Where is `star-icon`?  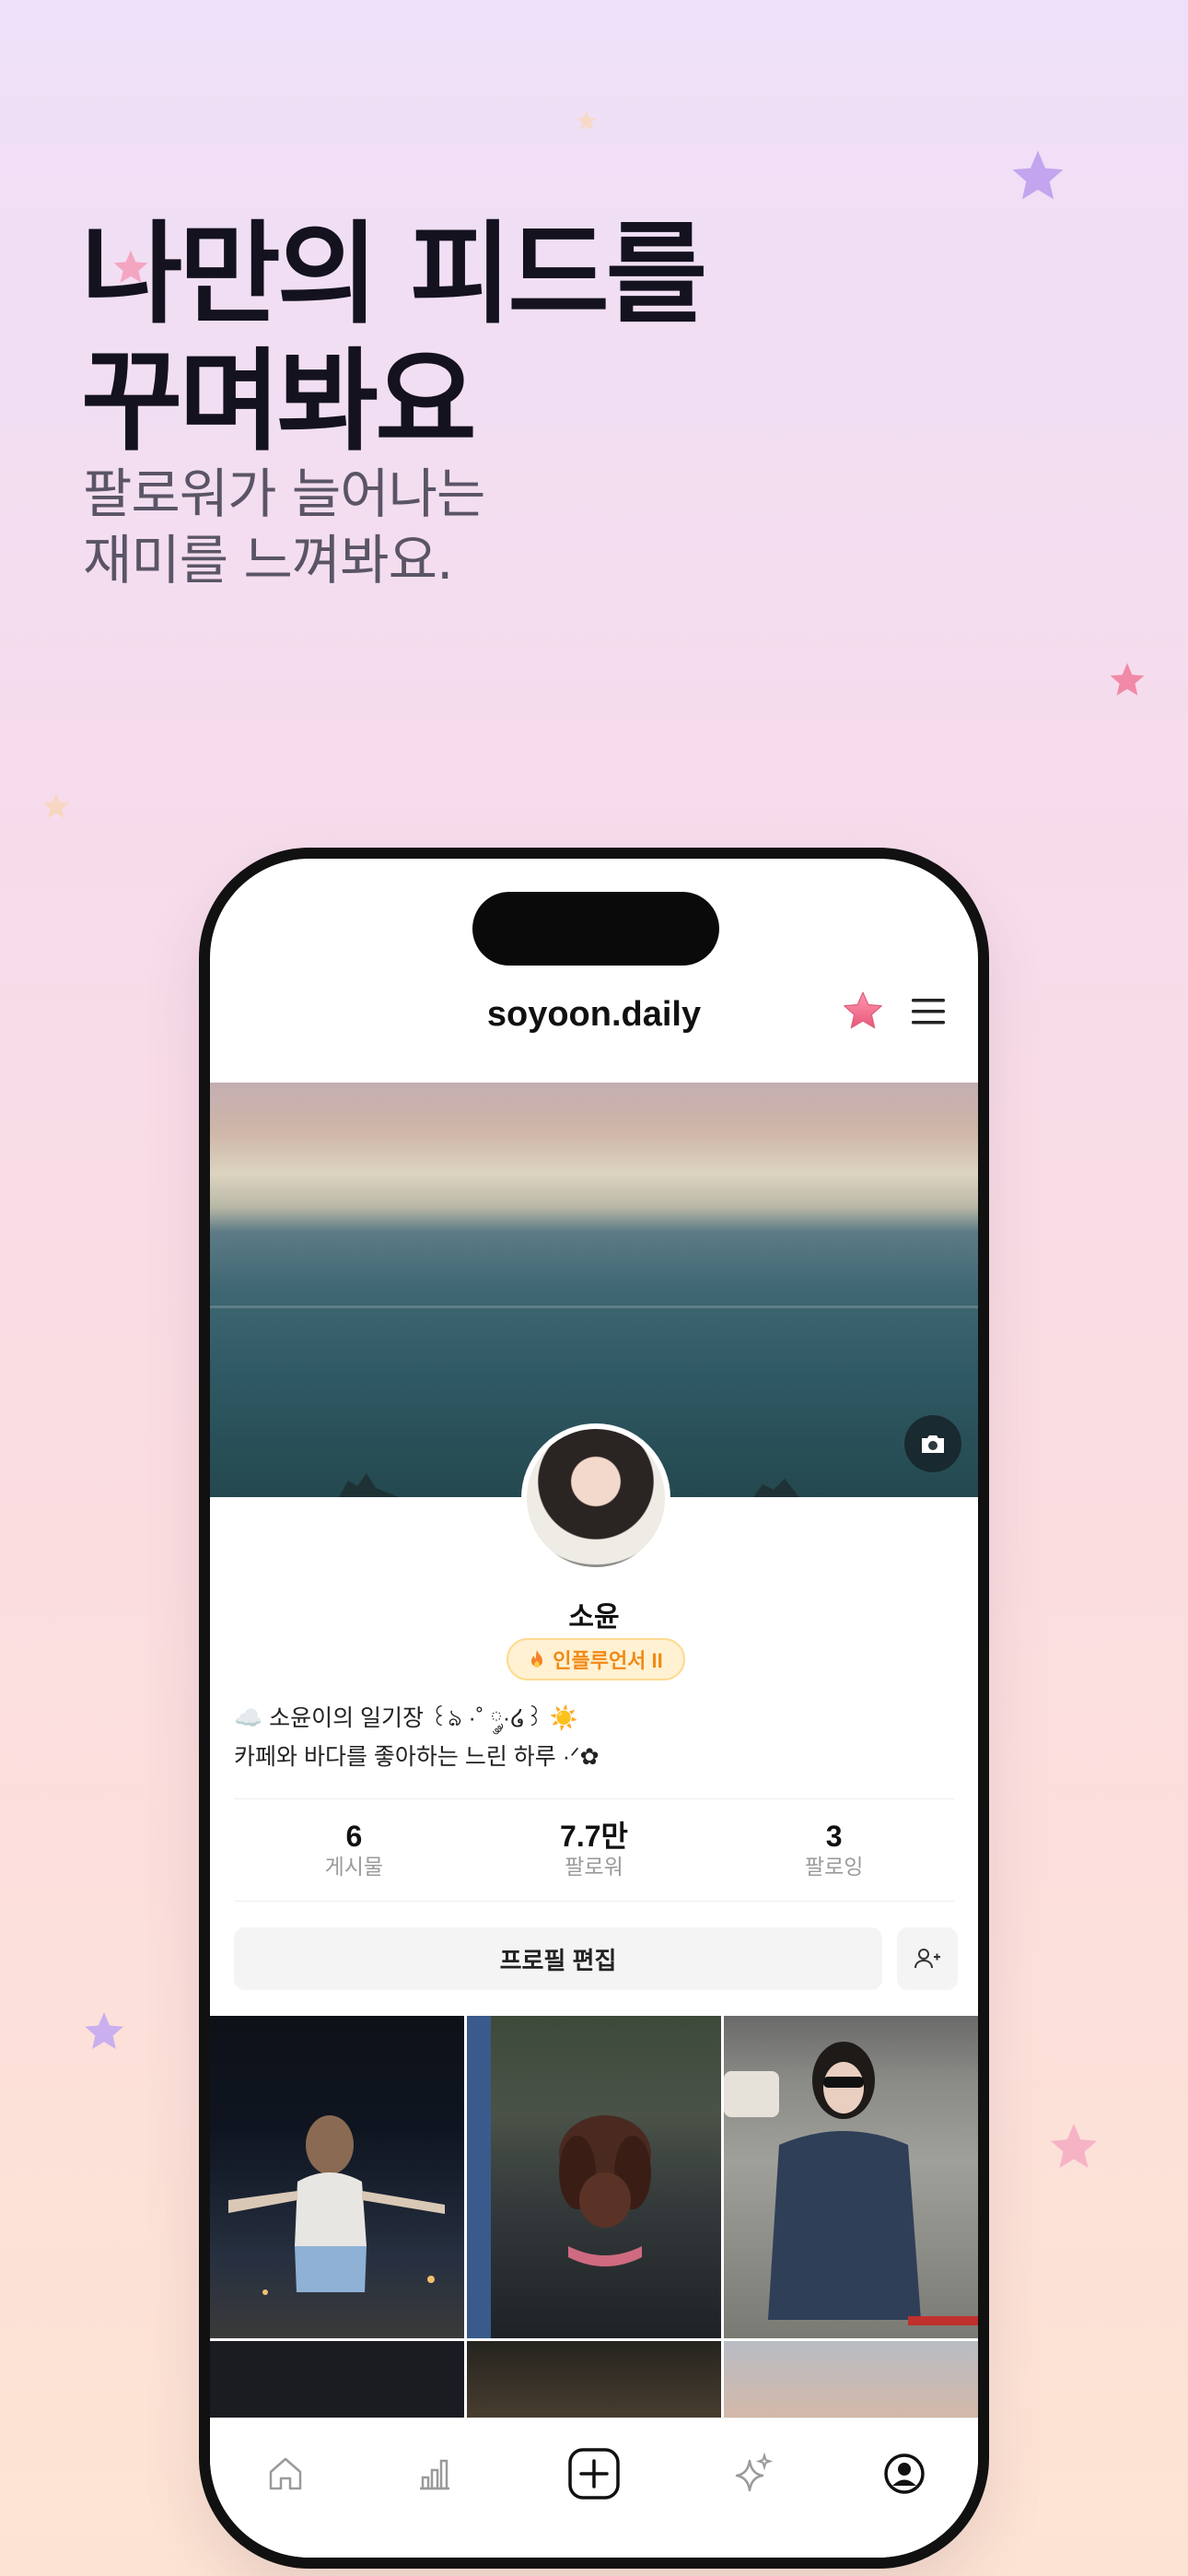 star-icon is located at coordinates (863, 1011).